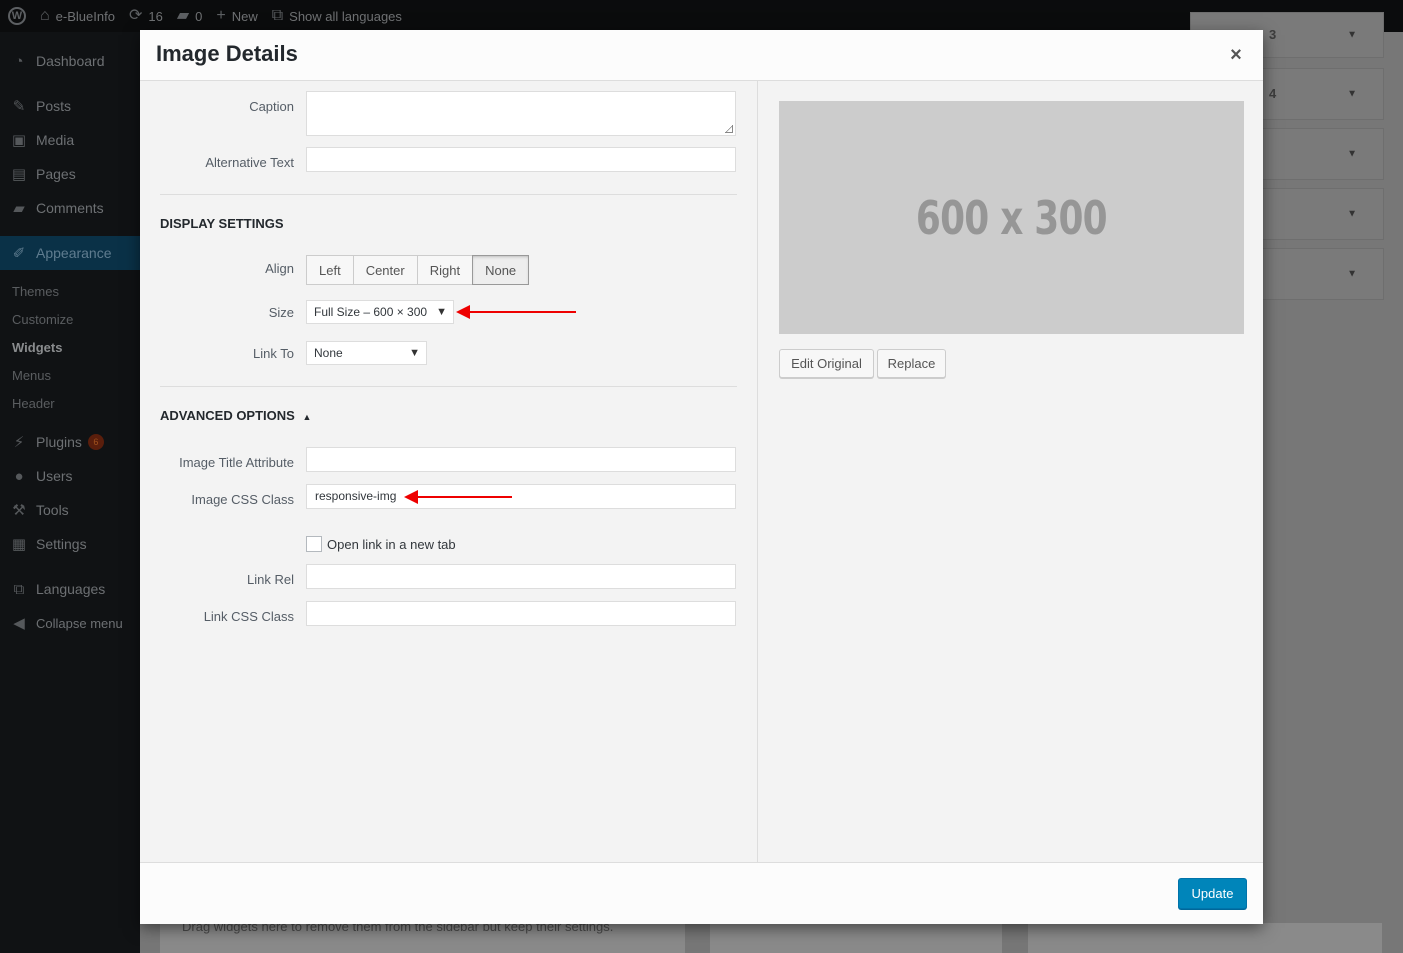  Describe the element at coordinates (77, 16) in the screenshot. I see `site-name-link: ⌂ e-BlueInfo` at that location.